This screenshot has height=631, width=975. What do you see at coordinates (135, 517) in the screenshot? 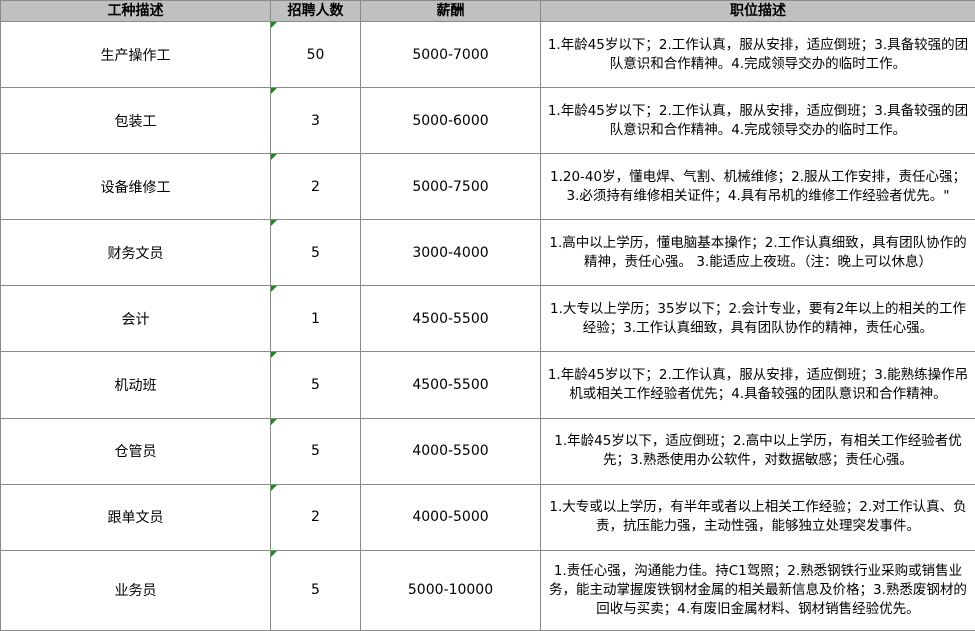
I see `job-cell: 跟单文员` at bounding box center [135, 517].